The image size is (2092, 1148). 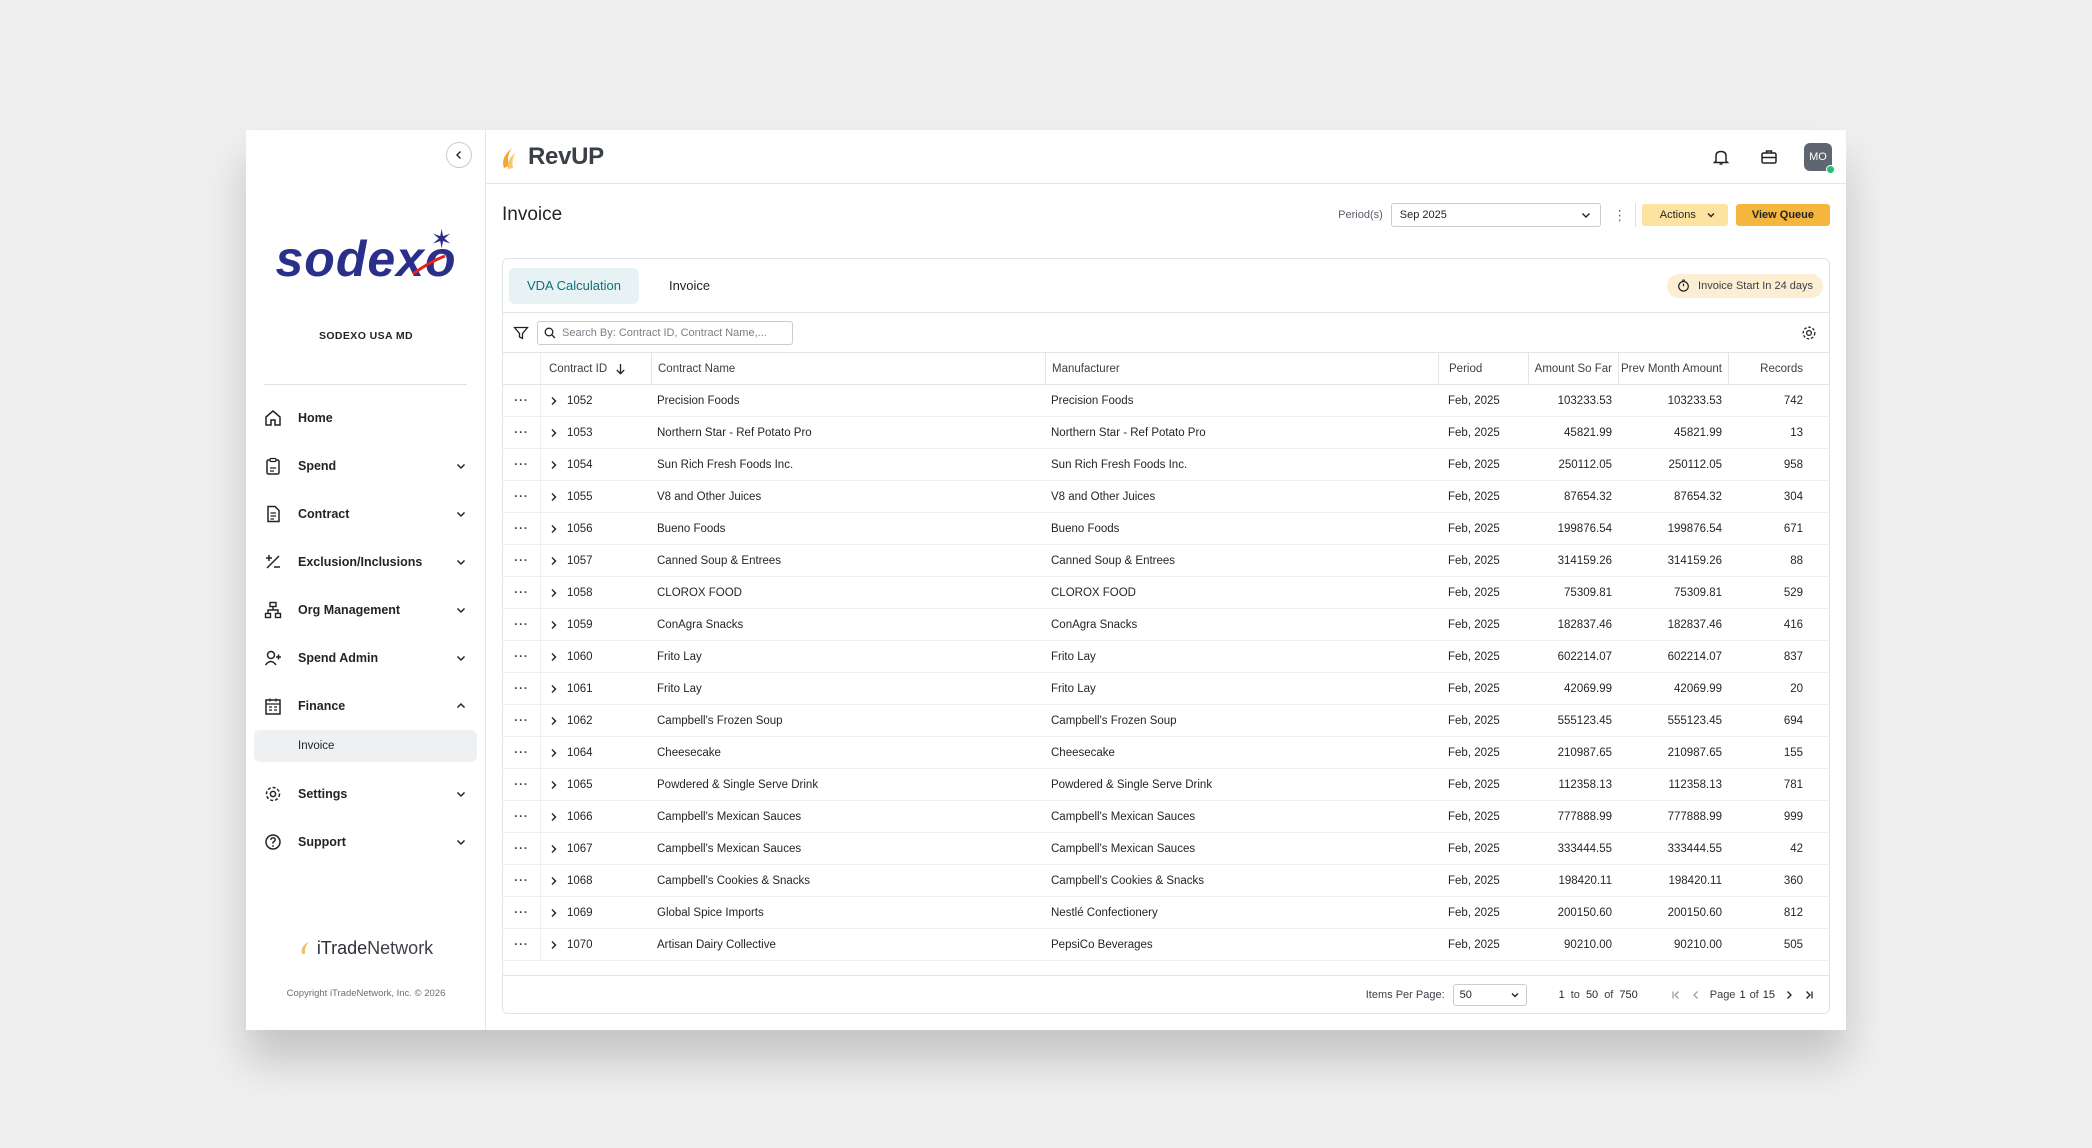 What do you see at coordinates (552, 157) in the screenshot?
I see `revup-brand: RevUP` at bounding box center [552, 157].